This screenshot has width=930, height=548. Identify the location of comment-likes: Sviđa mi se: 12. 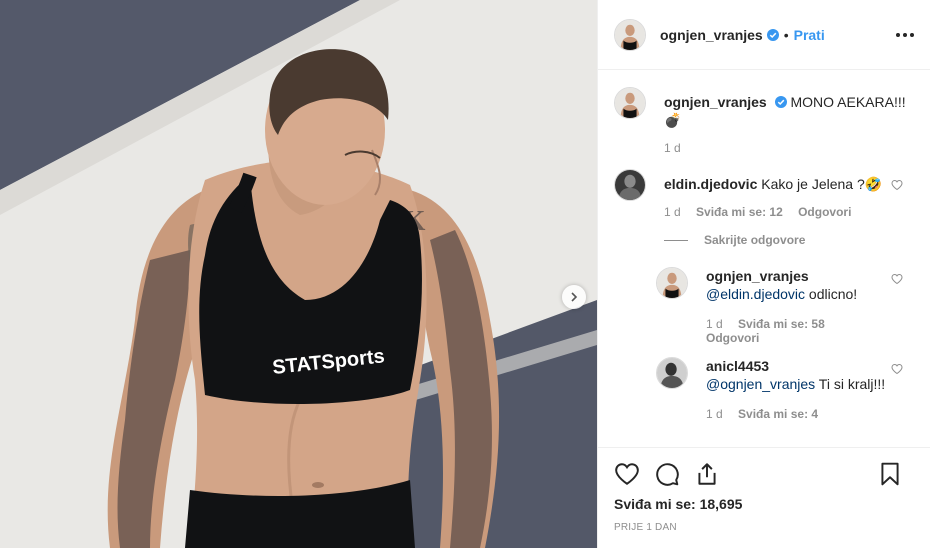
(739, 212).